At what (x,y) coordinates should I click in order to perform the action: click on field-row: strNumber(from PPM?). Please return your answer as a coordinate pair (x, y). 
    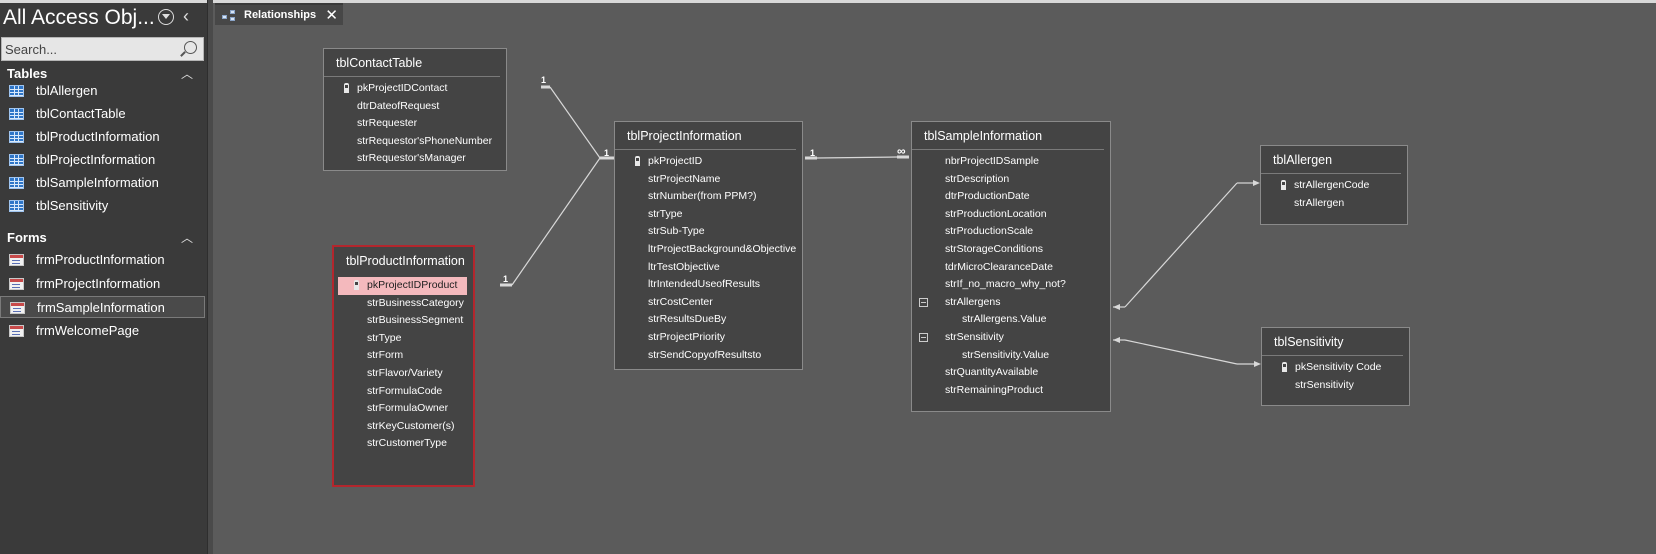
    Looking at the image, I should click on (708, 197).